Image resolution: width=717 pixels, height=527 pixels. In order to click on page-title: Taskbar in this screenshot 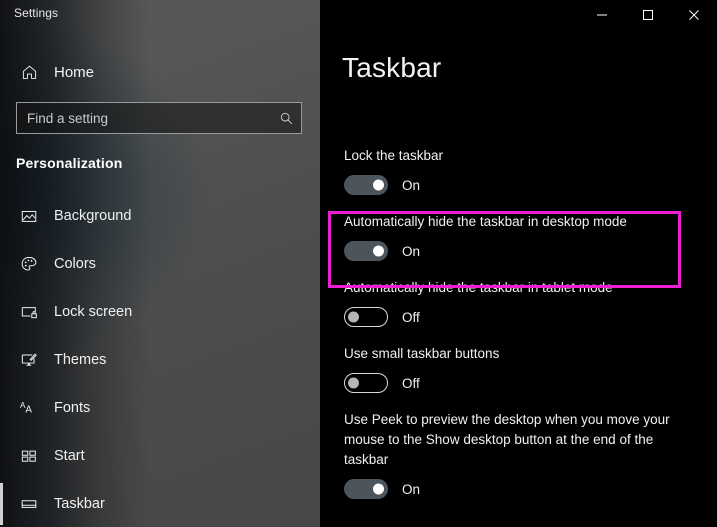, I will do `click(392, 67)`.